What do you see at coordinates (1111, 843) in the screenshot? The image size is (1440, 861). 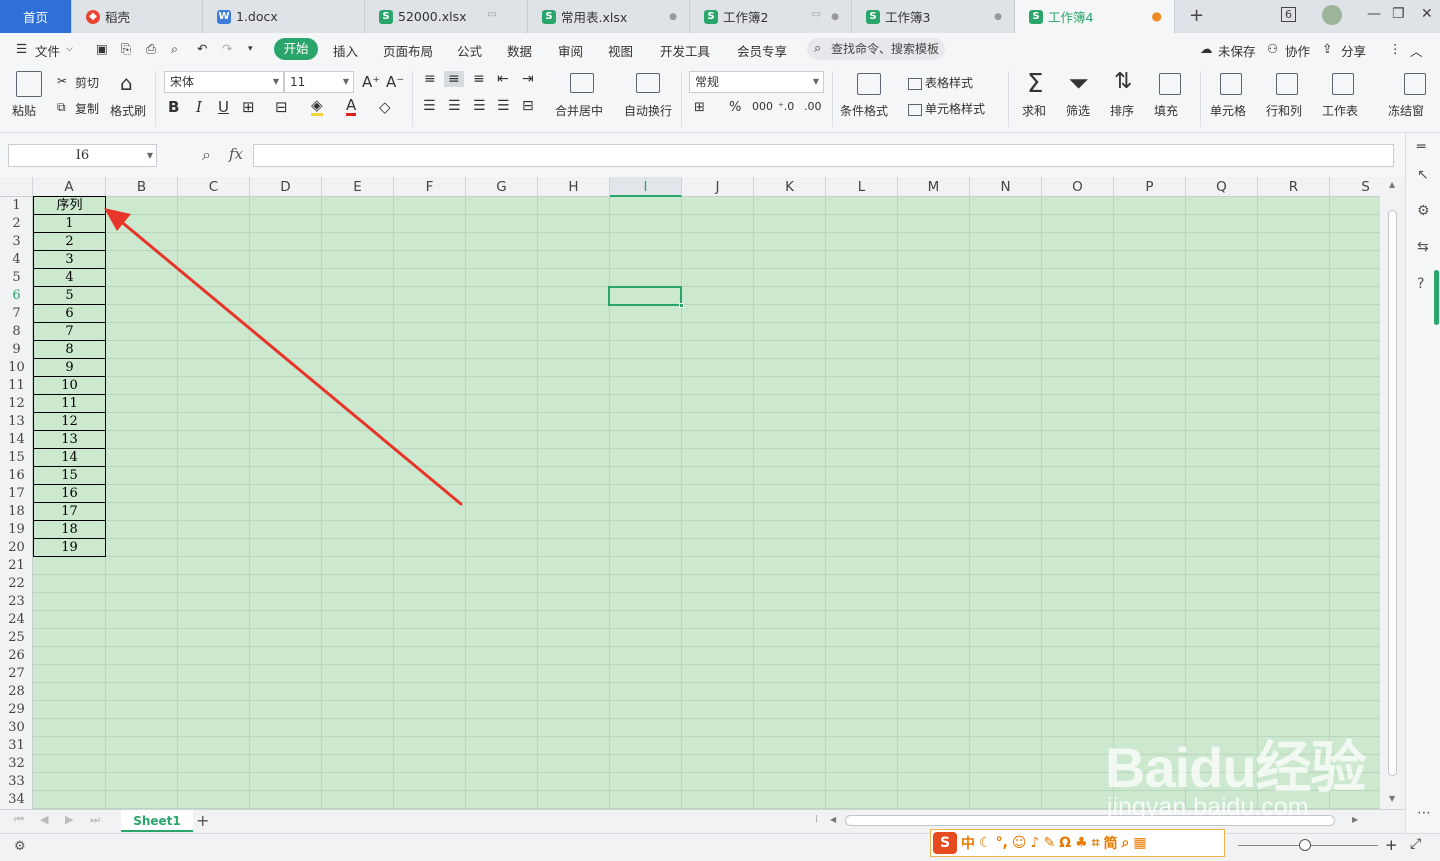 I see `ime-simplified: 简` at bounding box center [1111, 843].